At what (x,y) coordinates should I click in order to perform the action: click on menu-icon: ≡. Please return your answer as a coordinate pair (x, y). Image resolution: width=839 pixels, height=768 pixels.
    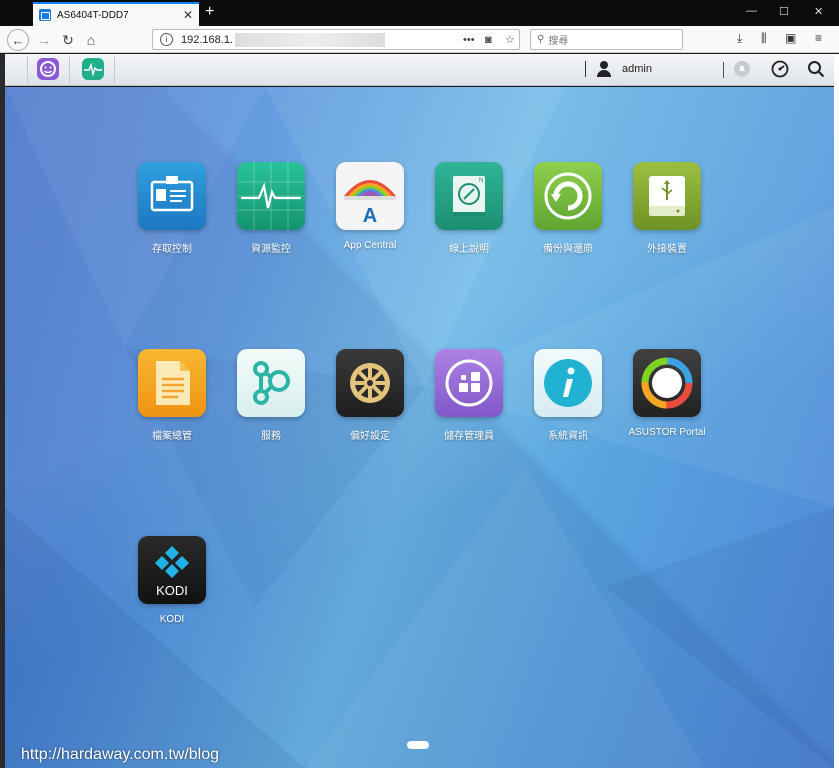
    Looking at the image, I should click on (818, 38).